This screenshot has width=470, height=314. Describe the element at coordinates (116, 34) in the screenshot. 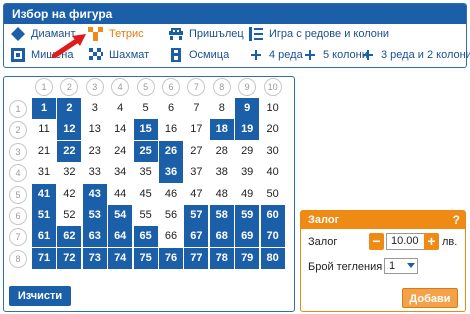

I see `shape-option-tetris: Тетрис` at that location.